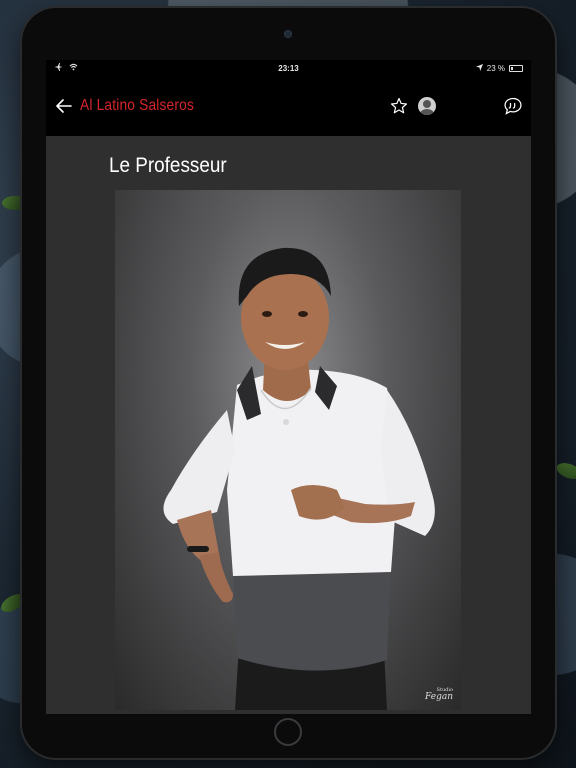  What do you see at coordinates (137, 105) in the screenshot?
I see `app-title: Al Latino Salseros` at bounding box center [137, 105].